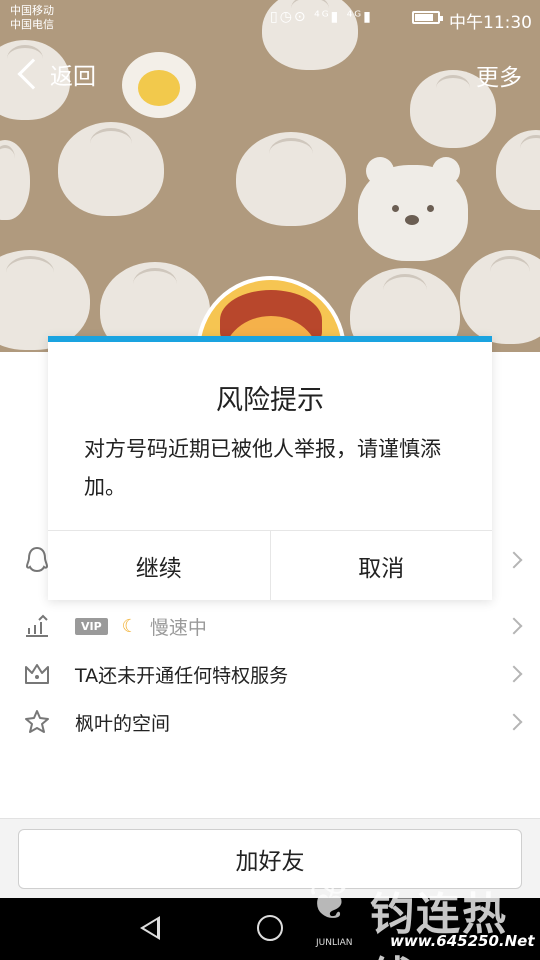 Image resolution: width=540 pixels, height=960 pixels. Describe the element at coordinates (37, 722) in the screenshot. I see `star-space-icon` at that location.